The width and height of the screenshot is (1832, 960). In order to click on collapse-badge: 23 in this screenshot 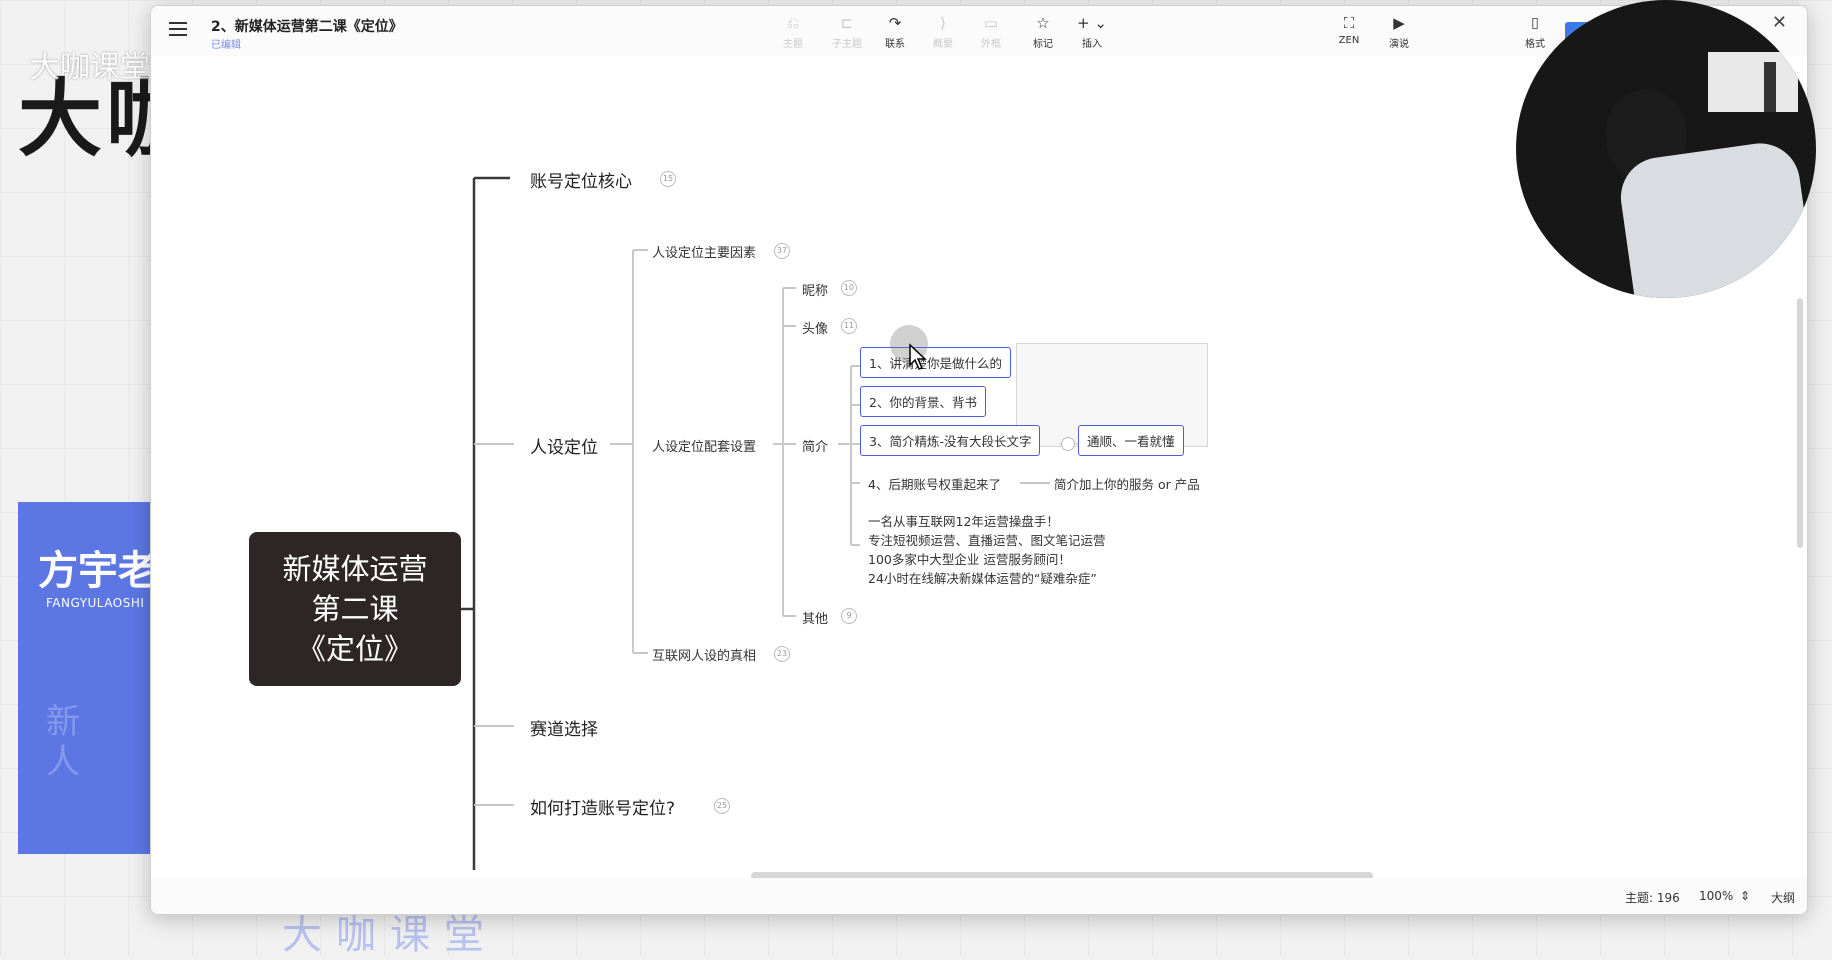, I will do `click(782, 654)`.